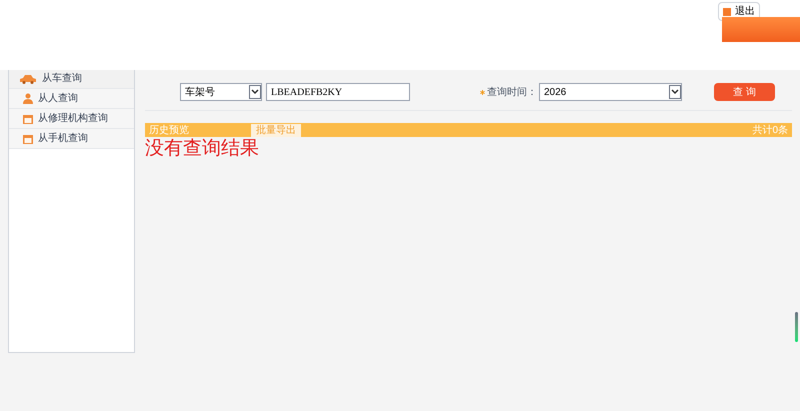 This screenshot has height=411, width=800. I want to click on result-count: 共计0条, so click(770, 131).